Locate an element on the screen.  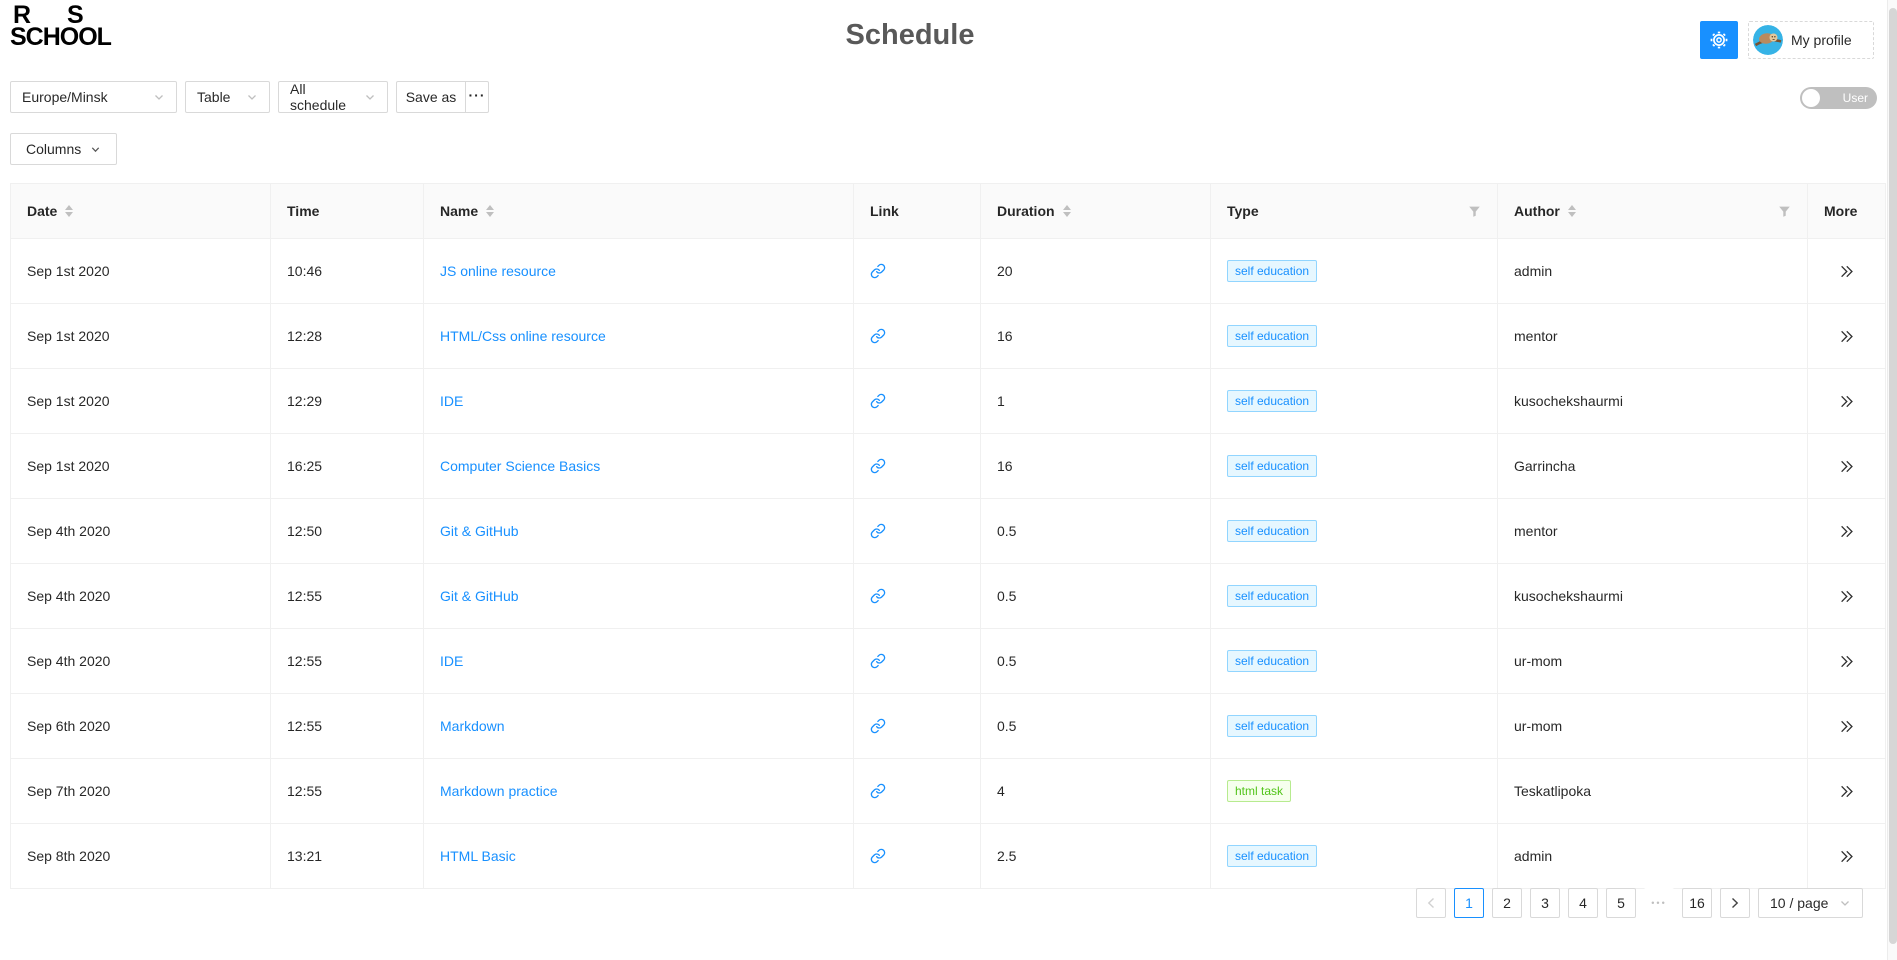
cell-author: Garrincha is located at coordinates (1653, 466).